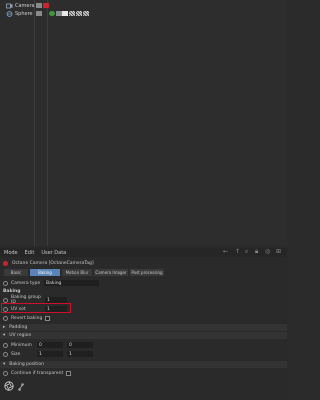  What do you see at coordinates (225, 251) in the screenshot?
I see `back-arrow-icon: ←` at bounding box center [225, 251].